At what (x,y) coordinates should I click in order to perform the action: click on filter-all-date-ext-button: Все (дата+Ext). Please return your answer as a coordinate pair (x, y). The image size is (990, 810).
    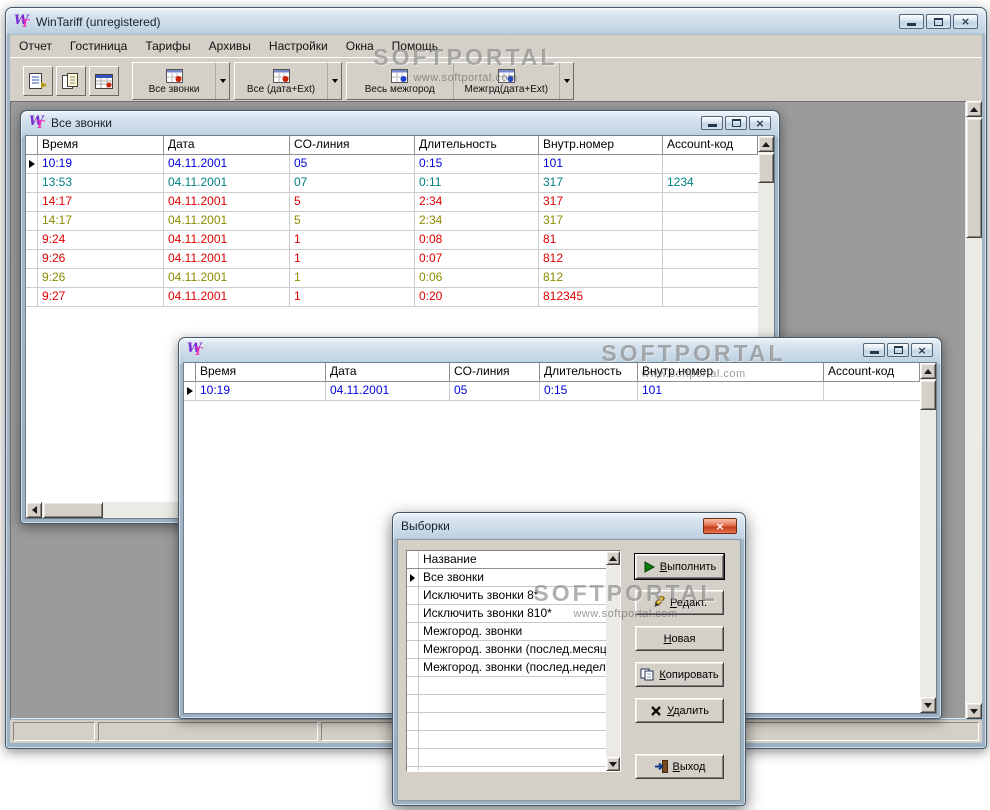
    Looking at the image, I should click on (281, 81).